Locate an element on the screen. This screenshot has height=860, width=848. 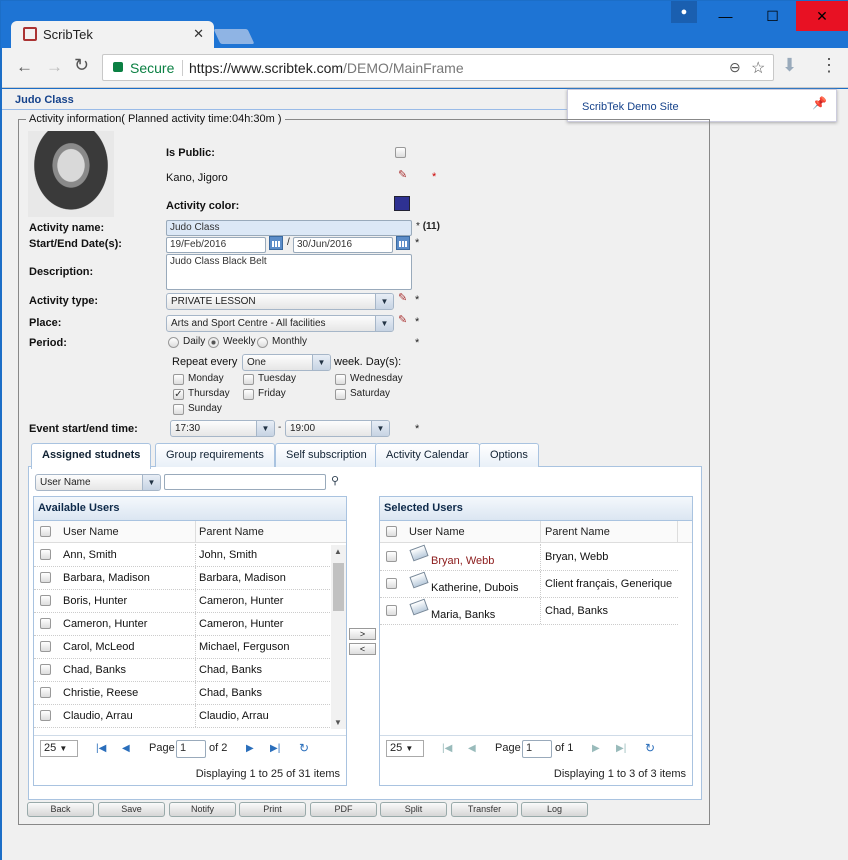
log-button: Log is located at coordinates (554, 809).